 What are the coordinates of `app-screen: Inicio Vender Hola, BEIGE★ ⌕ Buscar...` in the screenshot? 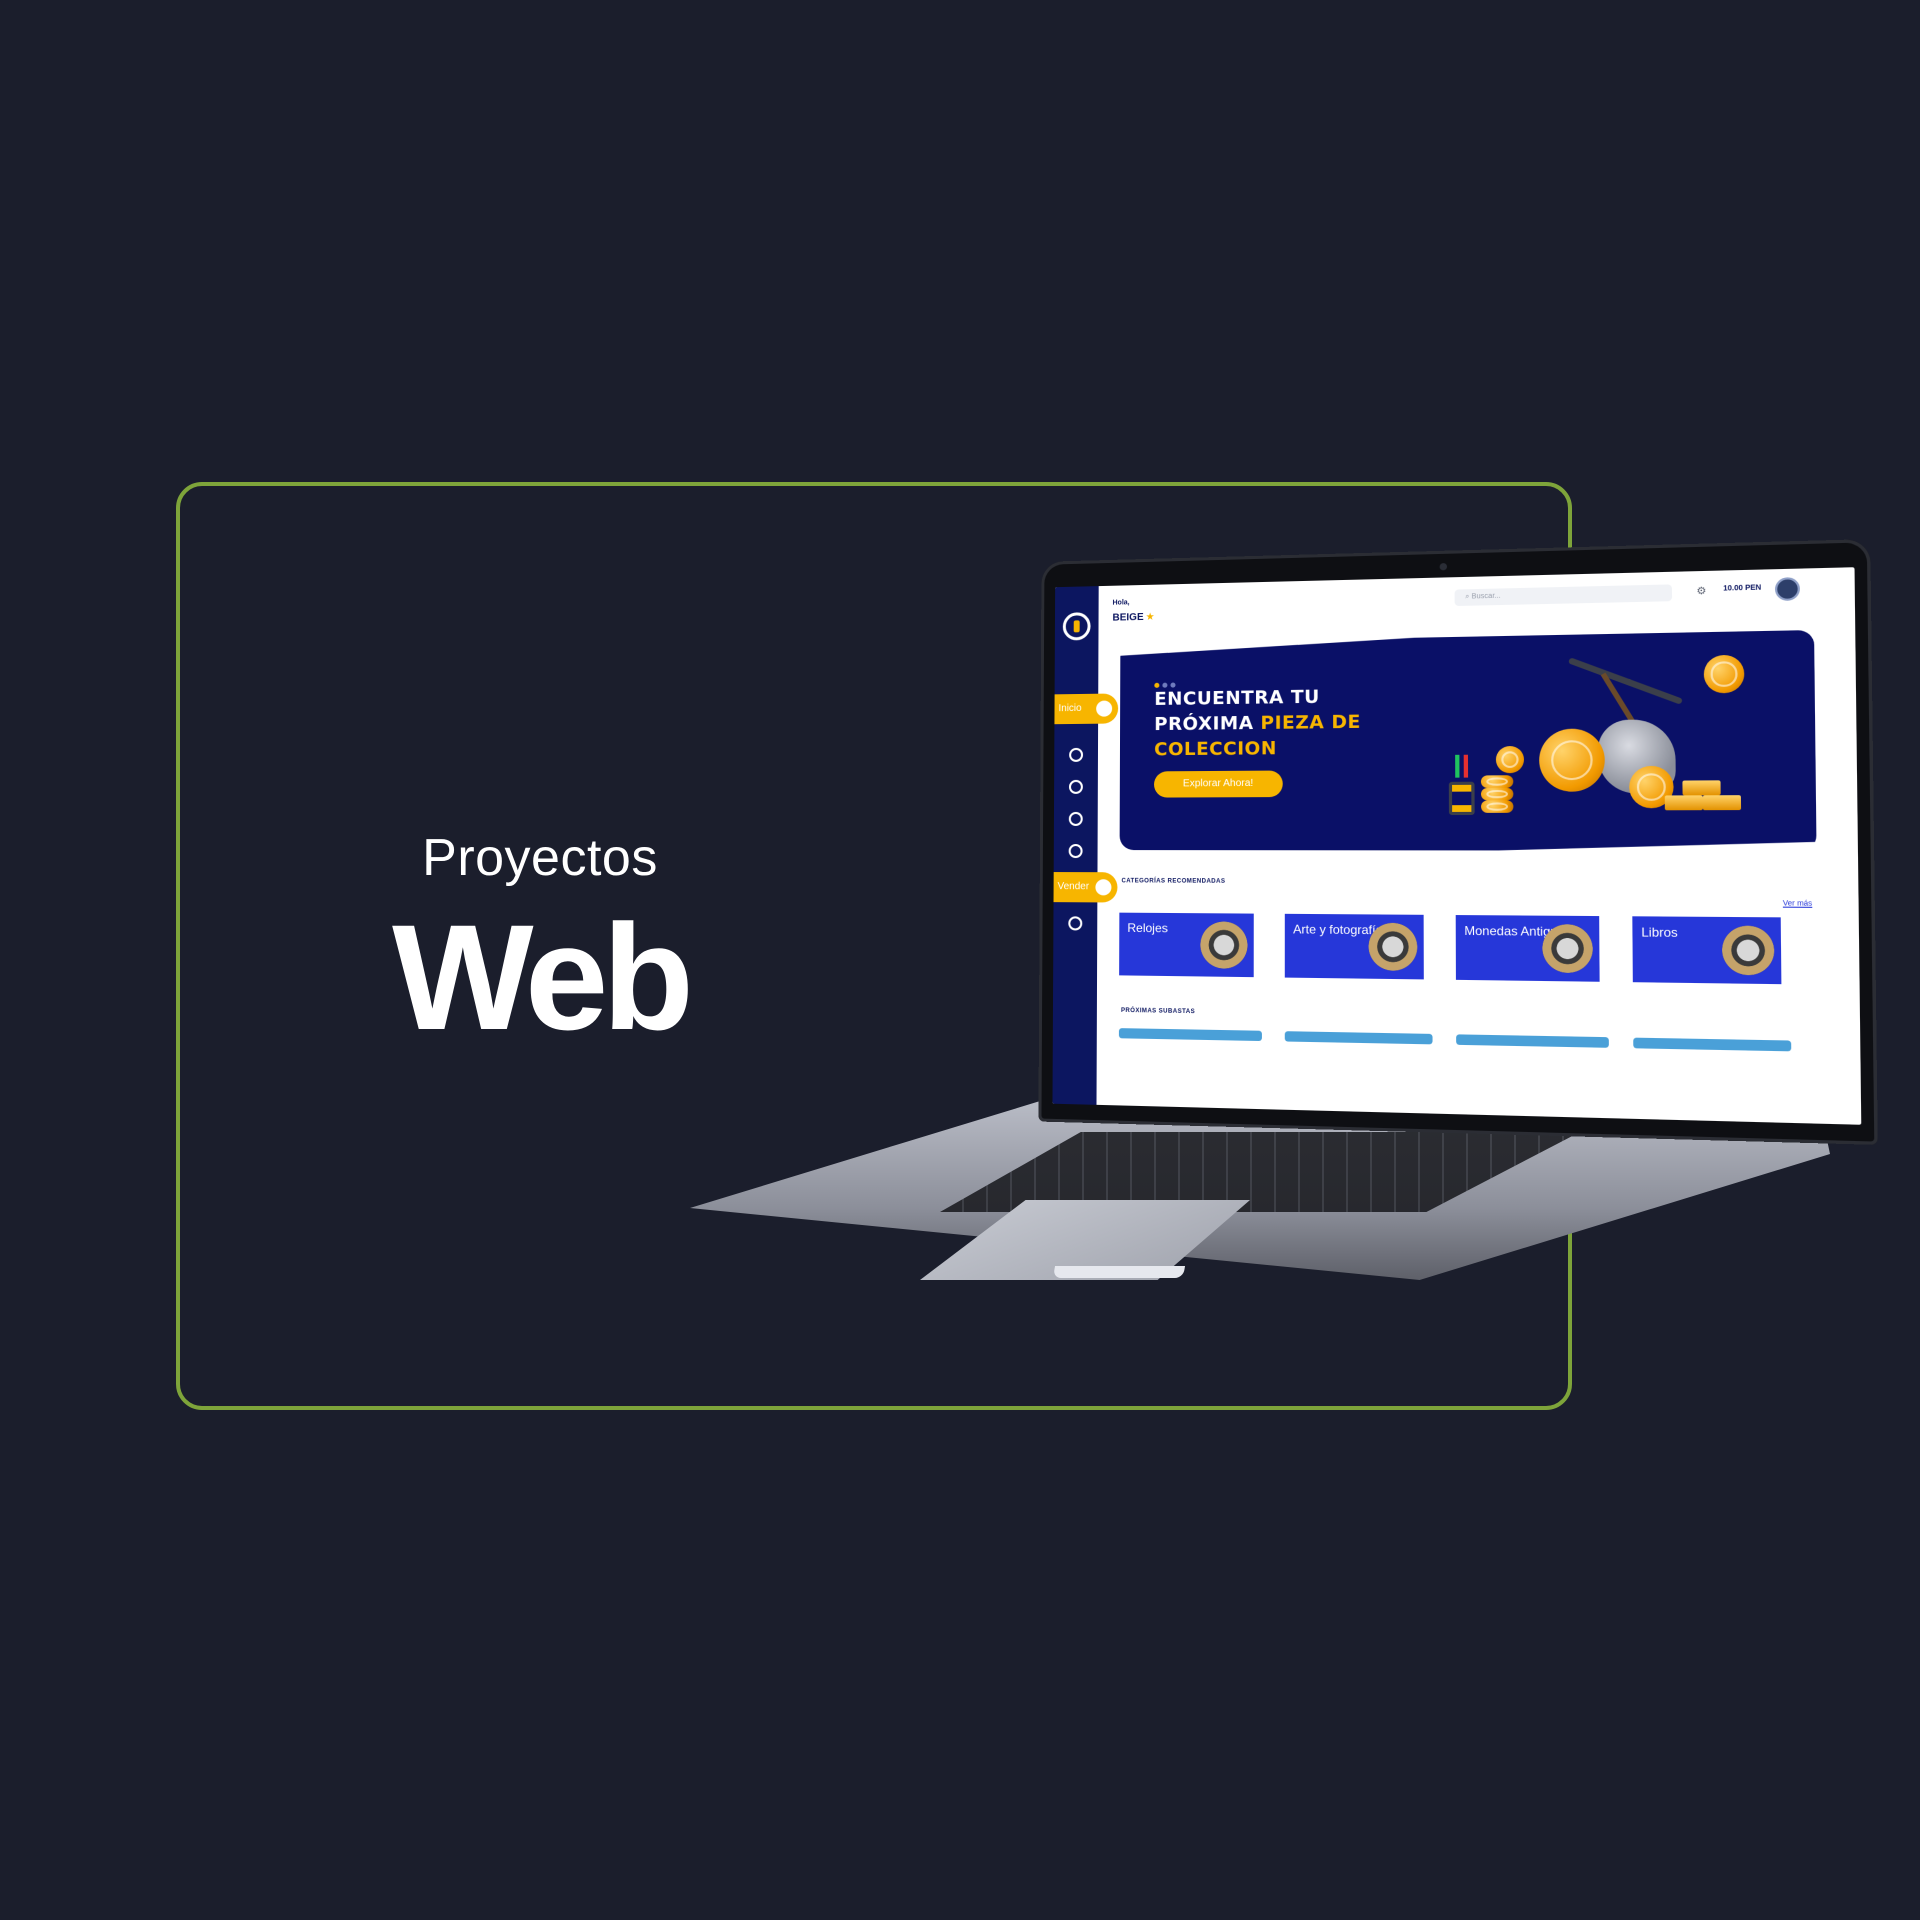 It's located at (1457, 846).